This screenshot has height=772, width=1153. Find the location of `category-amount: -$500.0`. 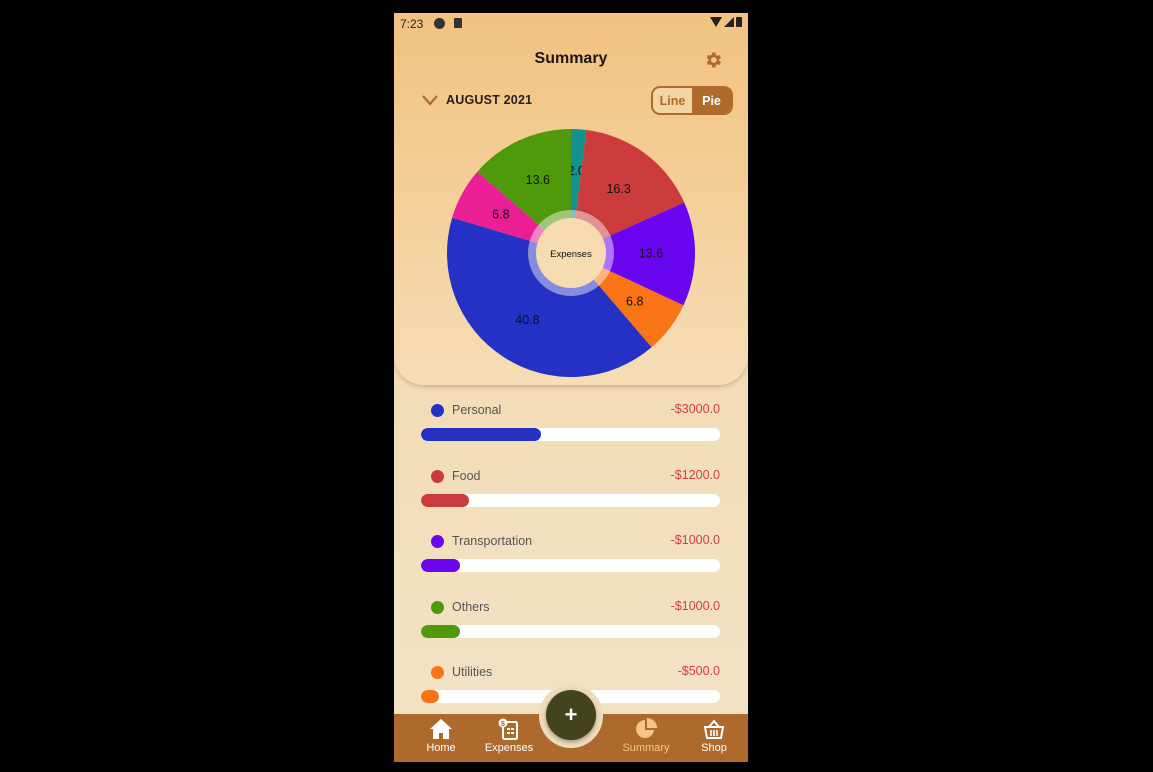

category-amount: -$500.0 is located at coordinates (698, 671).